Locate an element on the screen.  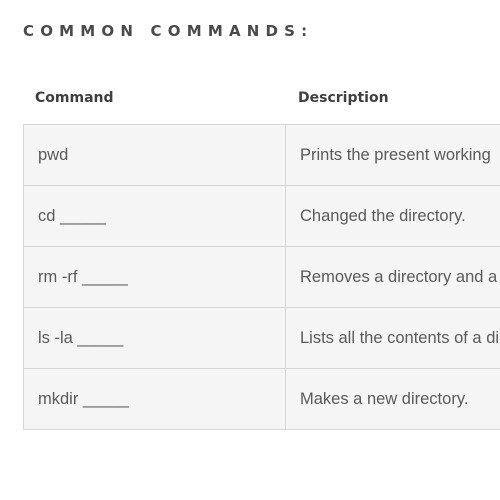
section-title: COMMON COMMANDS: is located at coordinates (168, 31).